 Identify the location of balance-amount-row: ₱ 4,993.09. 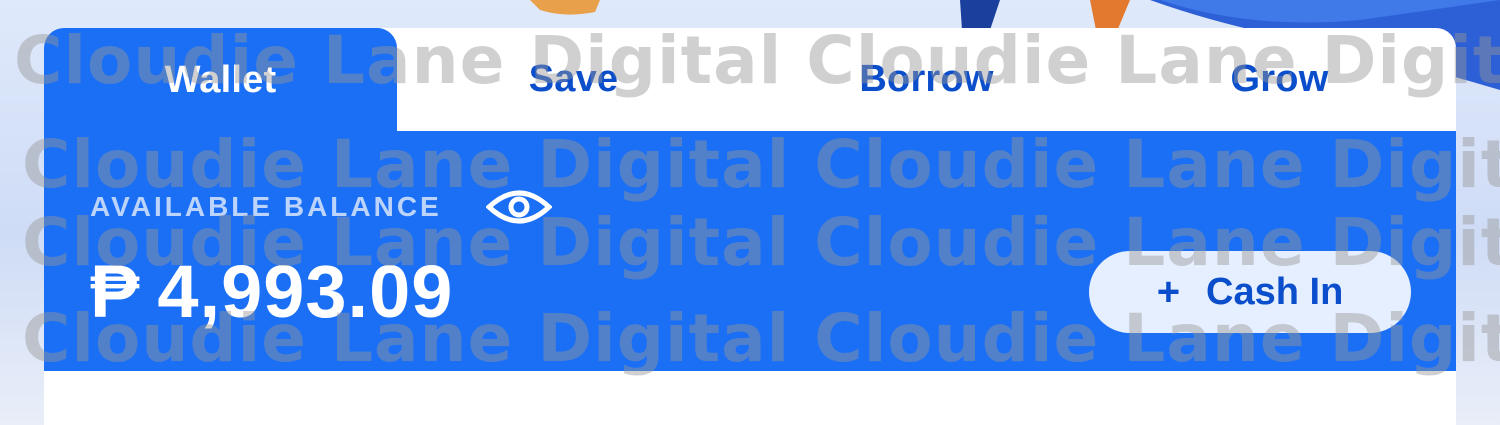
(272, 291).